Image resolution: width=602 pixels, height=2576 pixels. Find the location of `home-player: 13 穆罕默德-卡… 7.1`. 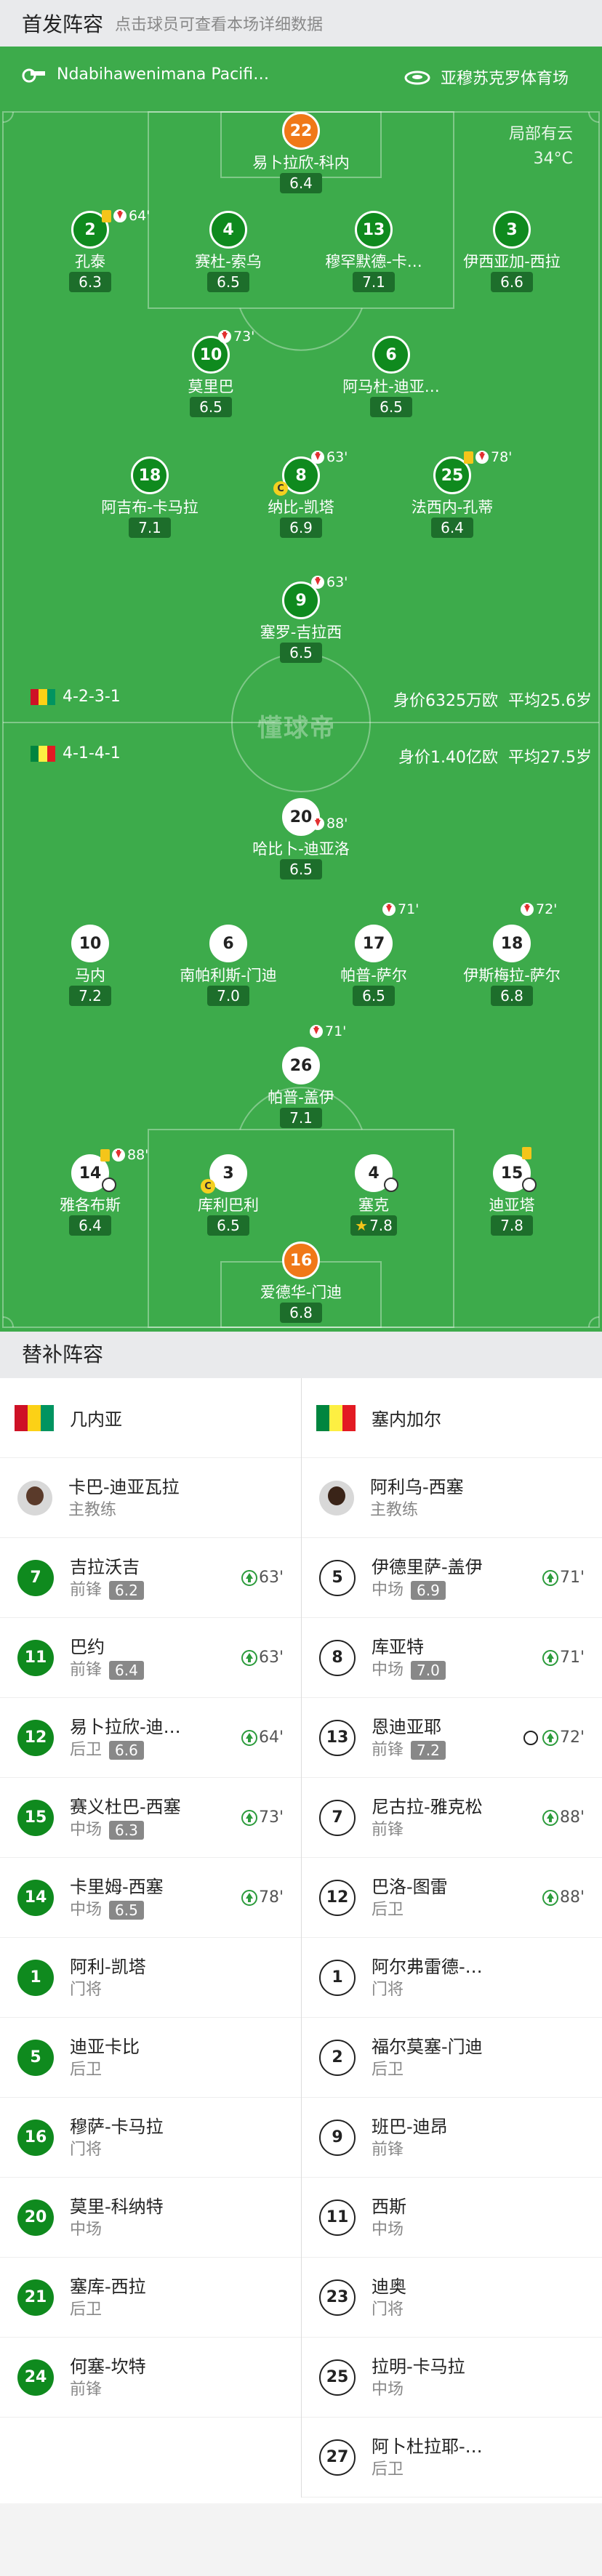

home-player: 13 穆罕默德-卡… 7.1 is located at coordinates (374, 251).